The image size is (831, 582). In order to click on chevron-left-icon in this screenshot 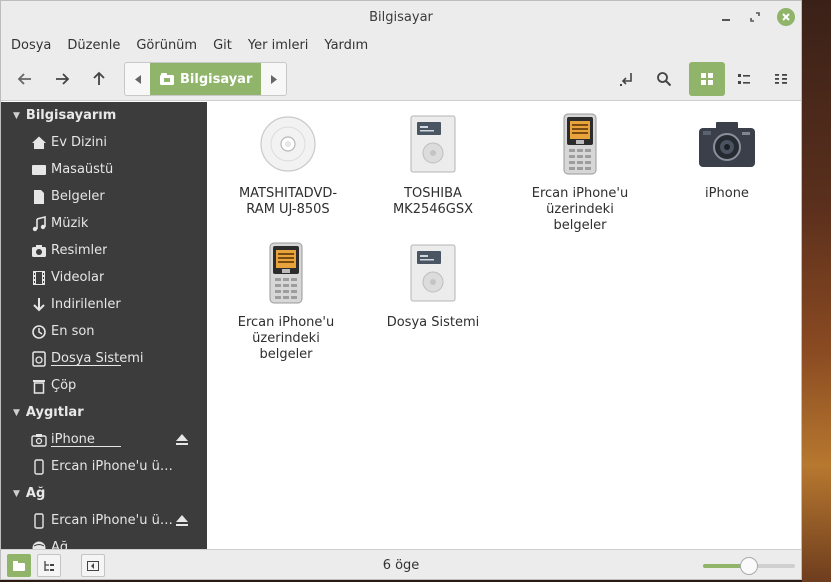, I will do `click(137, 79)`.